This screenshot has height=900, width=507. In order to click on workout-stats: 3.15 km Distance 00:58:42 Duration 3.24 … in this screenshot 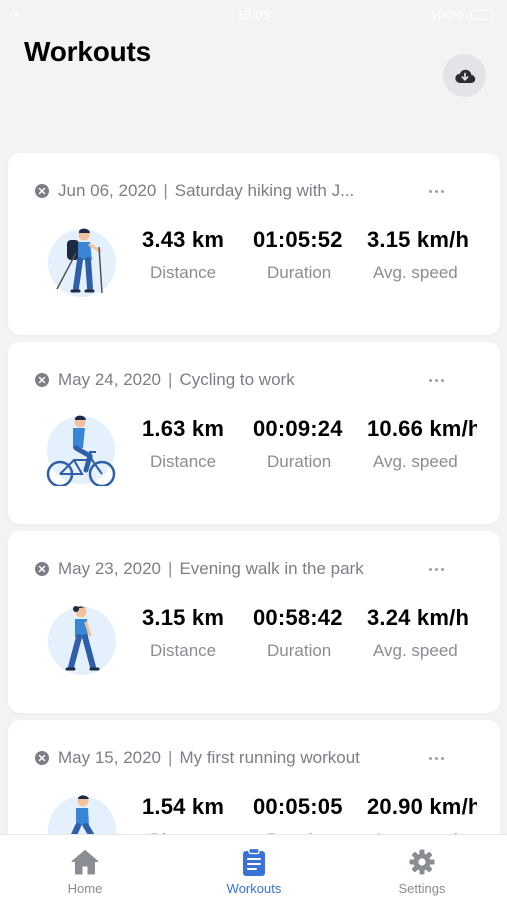, I will do `click(309, 637)`.